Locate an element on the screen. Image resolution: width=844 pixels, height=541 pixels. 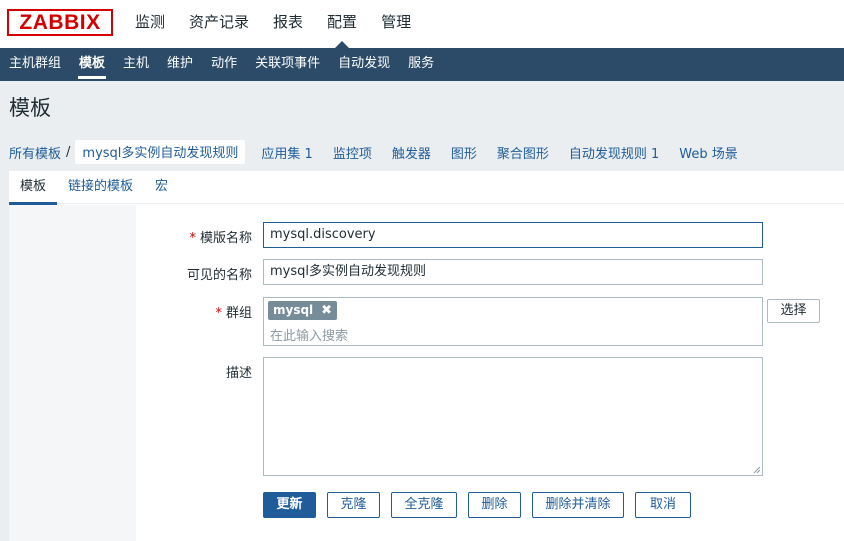
link-screens: 聚合图形 is located at coordinates (523, 152).